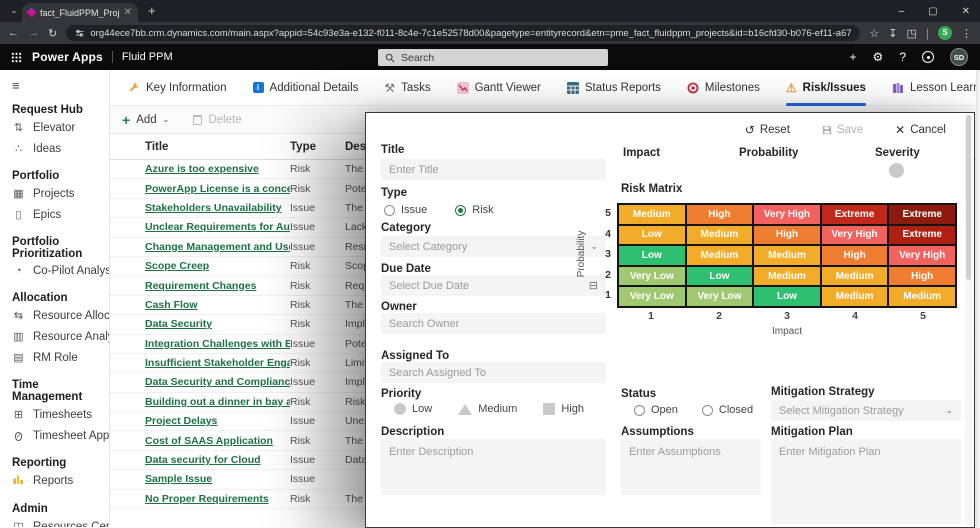 The height and width of the screenshot is (528, 980). What do you see at coordinates (152, 10) in the screenshot?
I see `new-tab-icon: +` at bounding box center [152, 10].